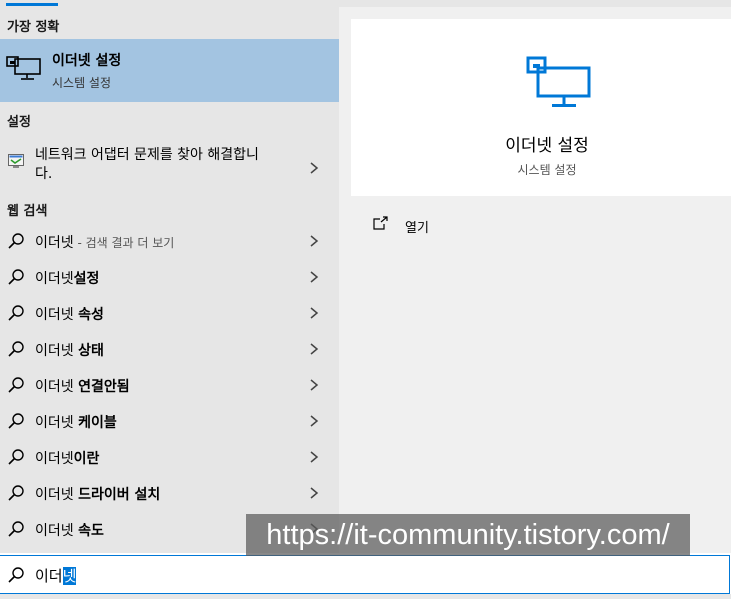 The height and width of the screenshot is (599, 731). Describe the element at coordinates (169, 421) in the screenshot. I see `web-result-item: 이더넷 케이블` at that location.